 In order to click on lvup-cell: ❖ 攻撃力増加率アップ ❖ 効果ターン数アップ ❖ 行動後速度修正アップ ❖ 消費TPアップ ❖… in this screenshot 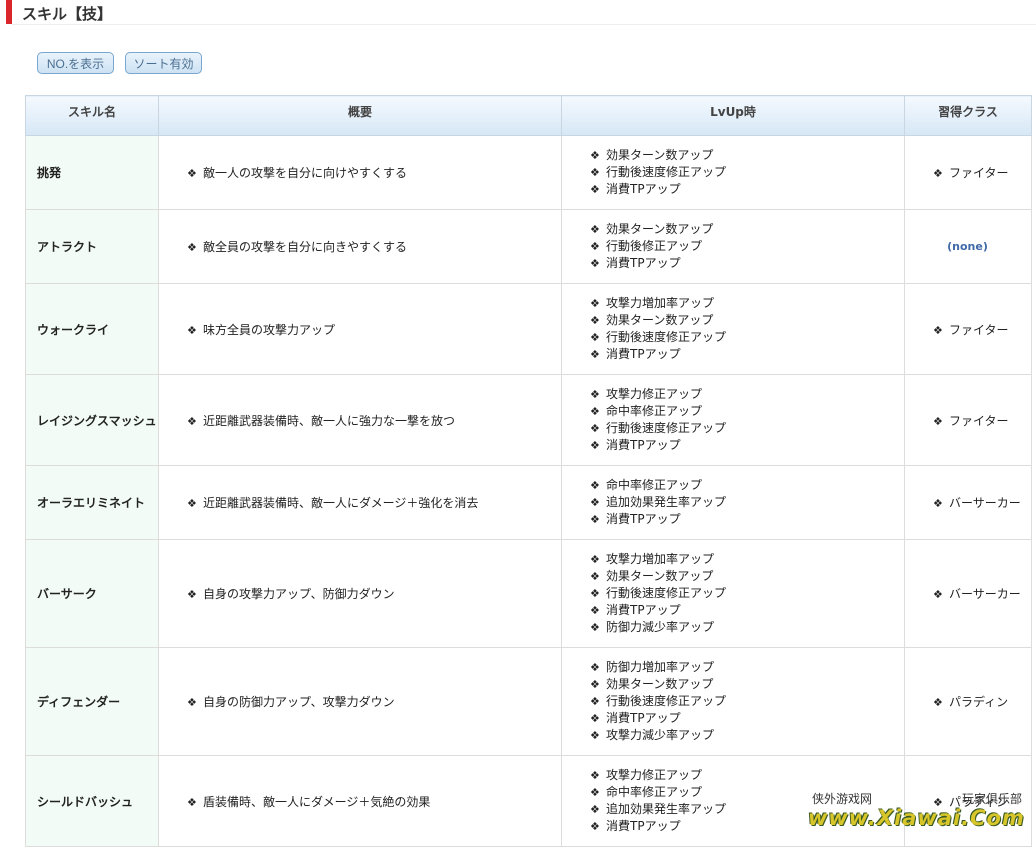, I will do `click(733, 593)`.